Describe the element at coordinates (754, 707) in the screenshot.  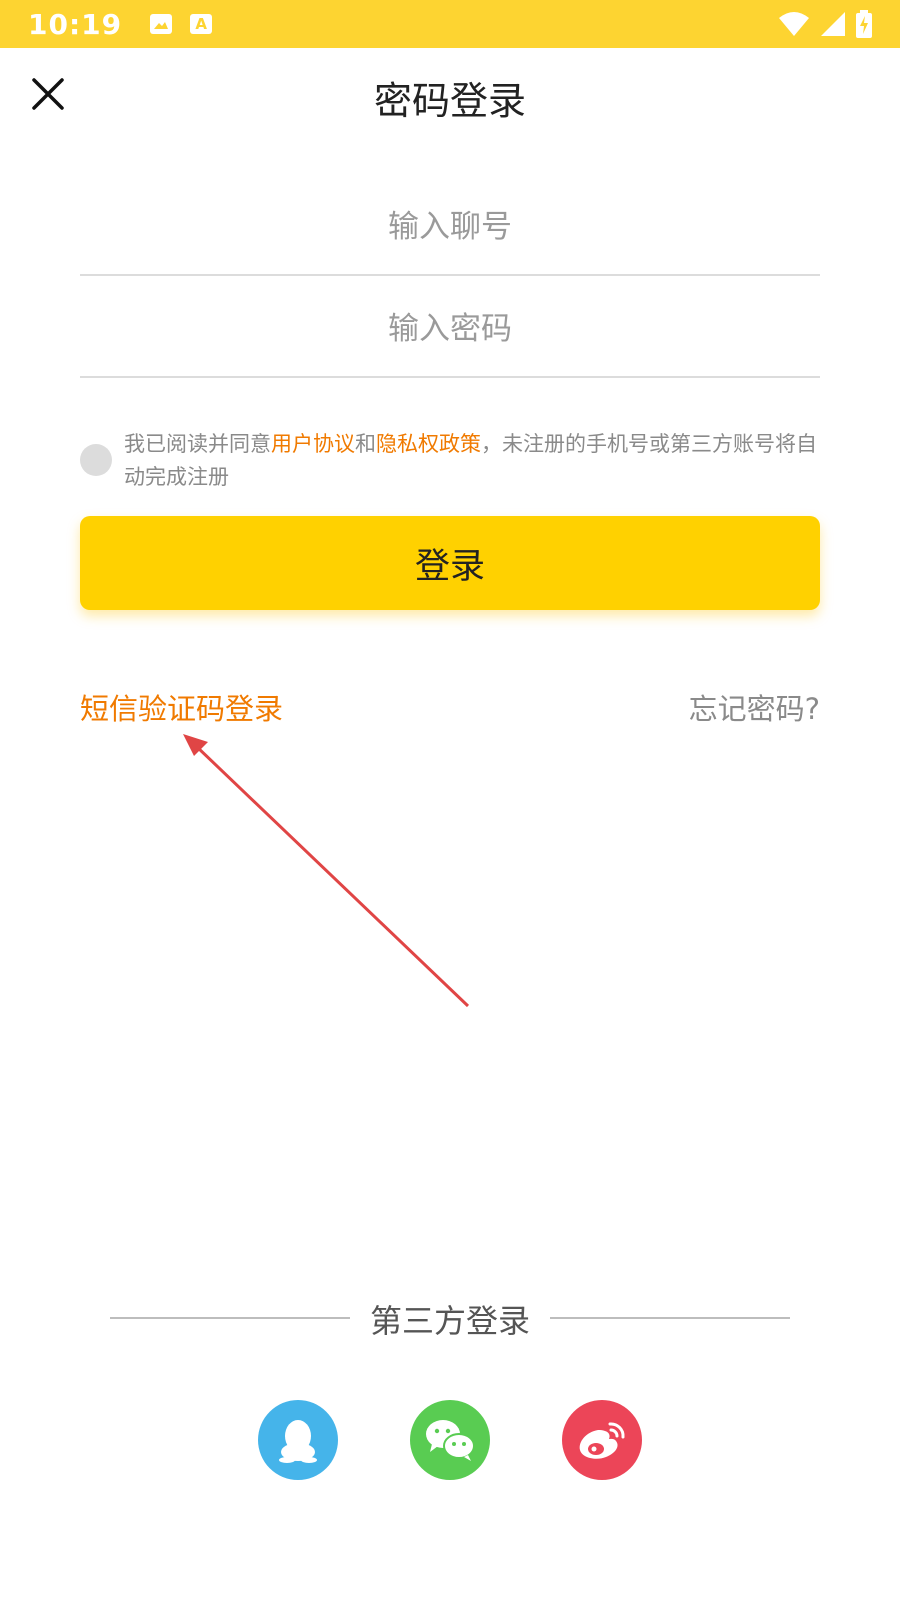
I see `forgot-password-link: 忘记密码?` at that location.